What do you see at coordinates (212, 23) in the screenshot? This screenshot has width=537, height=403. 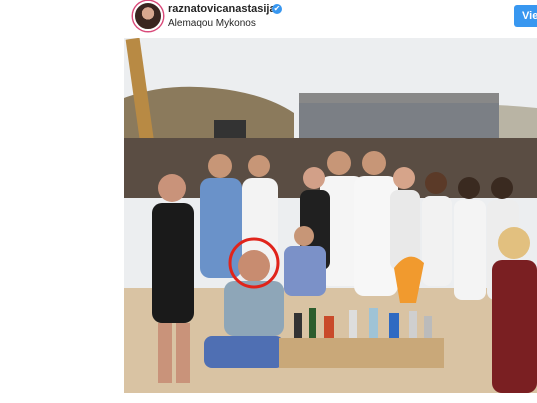 I see `location-link: Alemaqou Mykonos` at bounding box center [212, 23].